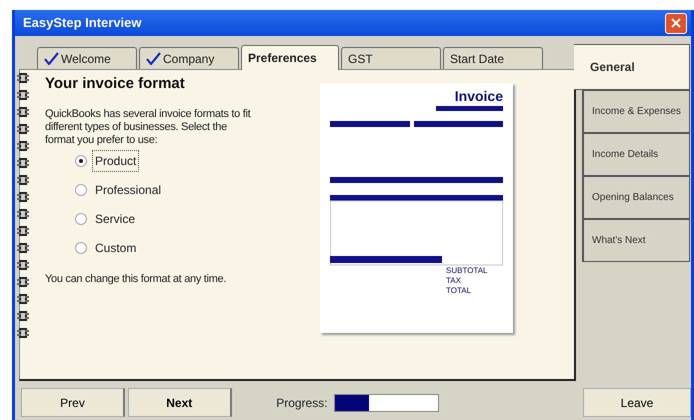 The height and width of the screenshot is (420, 694). Describe the element at coordinates (180, 402) in the screenshot. I see `next-button: Next` at that location.